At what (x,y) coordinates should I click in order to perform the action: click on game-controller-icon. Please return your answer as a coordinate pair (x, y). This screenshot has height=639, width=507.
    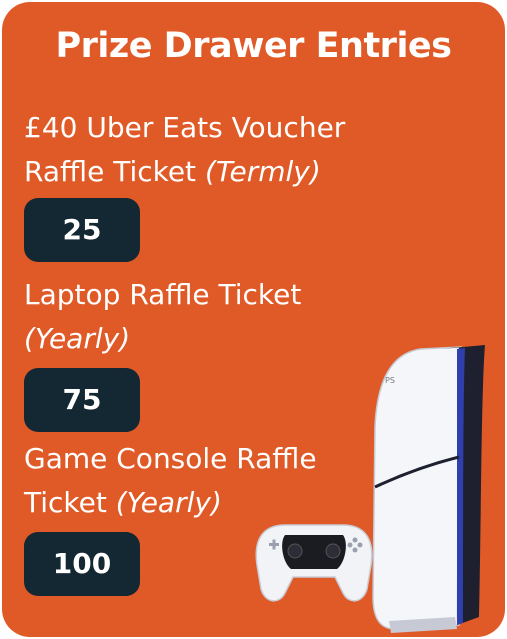
    Looking at the image, I should click on (314, 563).